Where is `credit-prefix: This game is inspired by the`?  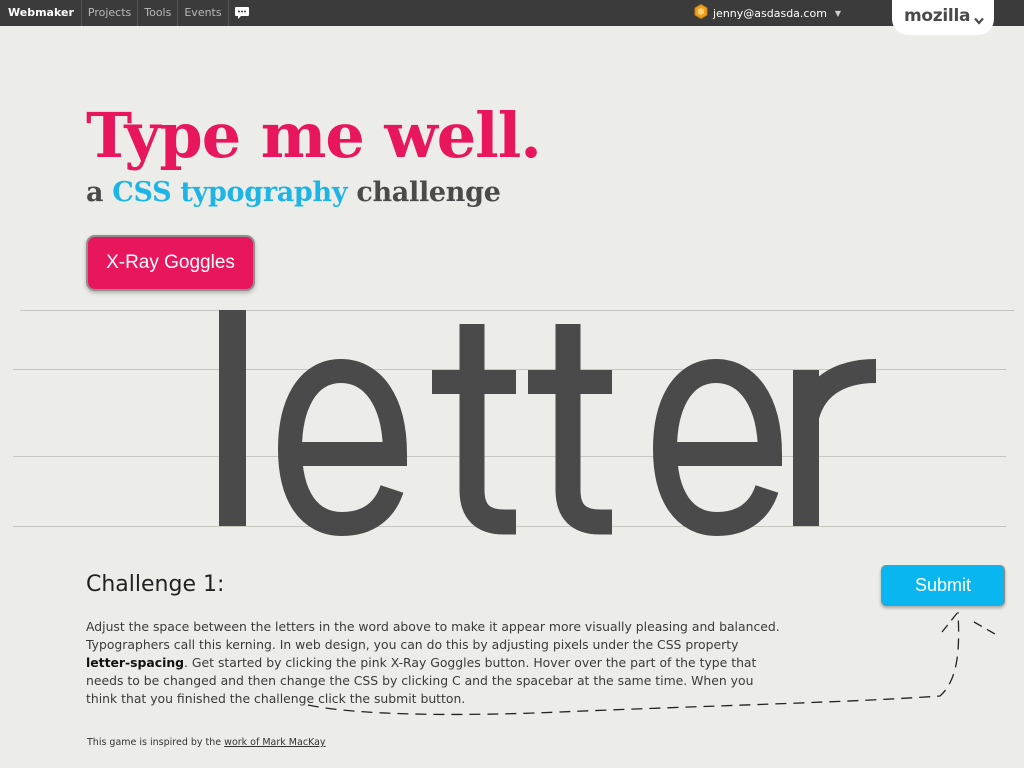
credit-prefix: This game is inspired by the is located at coordinates (156, 742).